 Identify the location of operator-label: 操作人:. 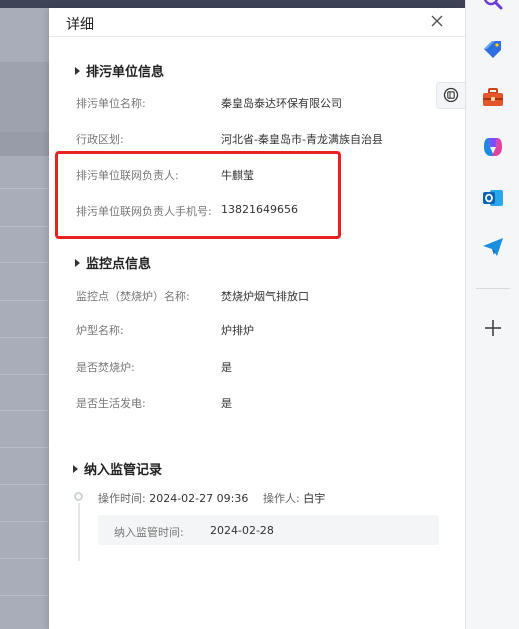
(281, 498).